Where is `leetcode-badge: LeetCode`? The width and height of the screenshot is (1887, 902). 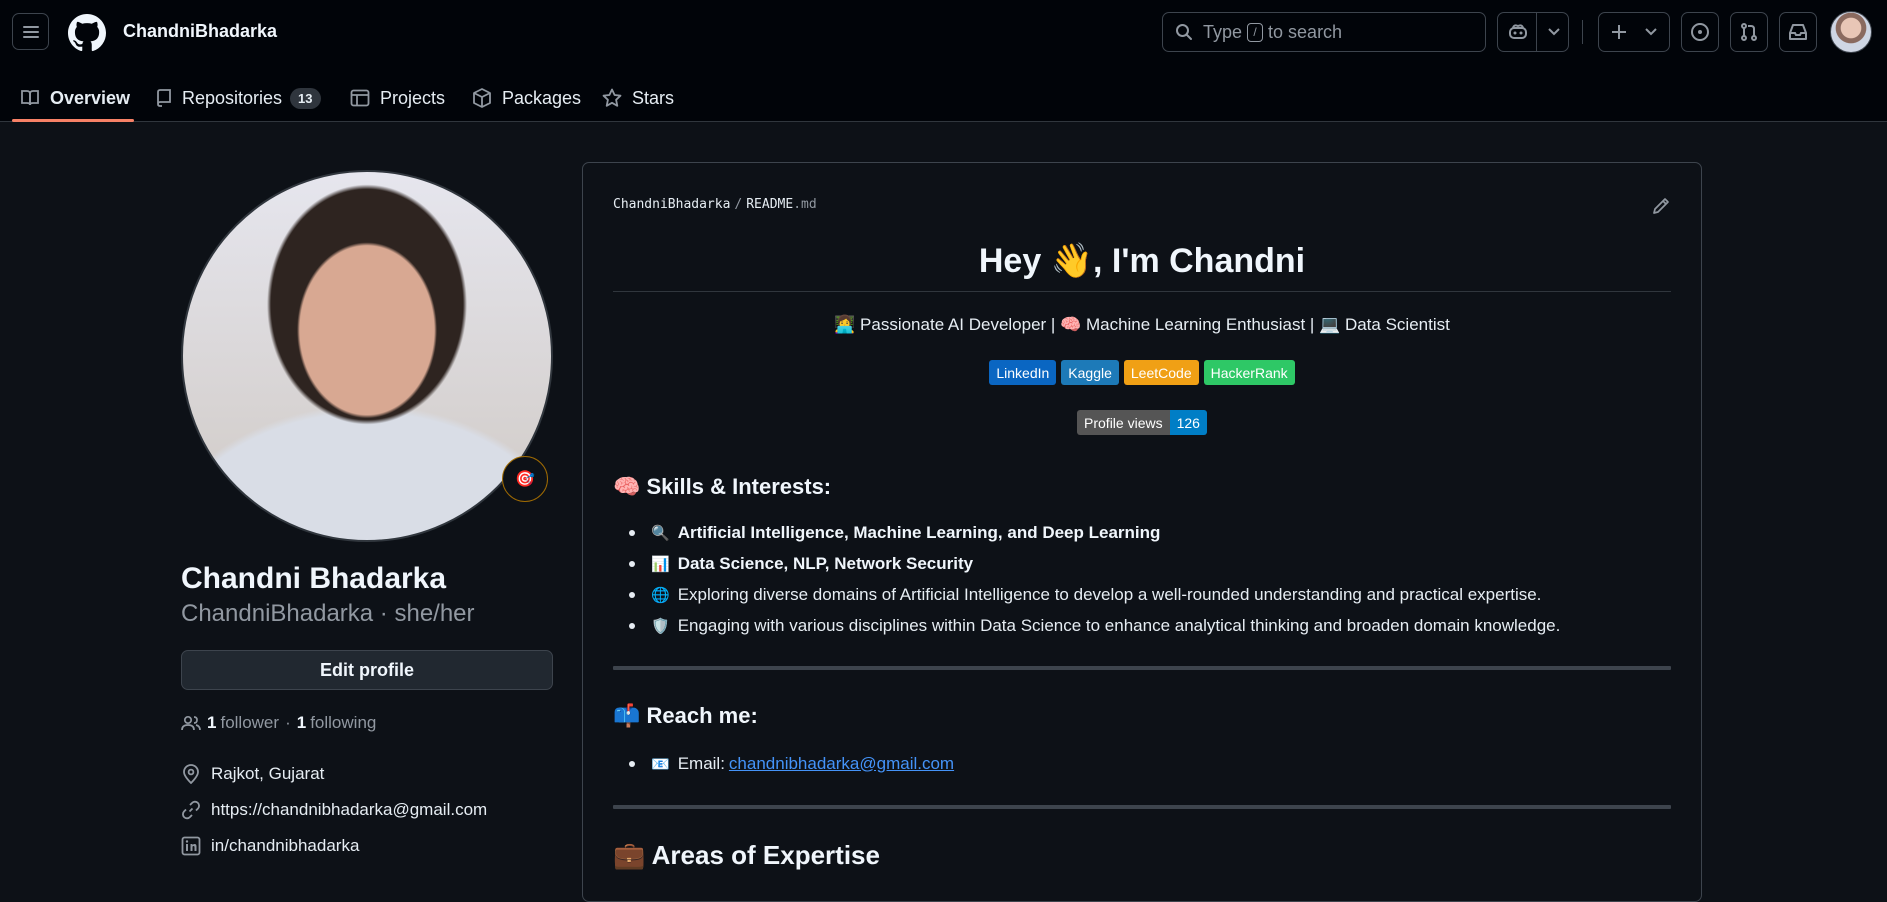
leetcode-badge: LeetCode is located at coordinates (1161, 372).